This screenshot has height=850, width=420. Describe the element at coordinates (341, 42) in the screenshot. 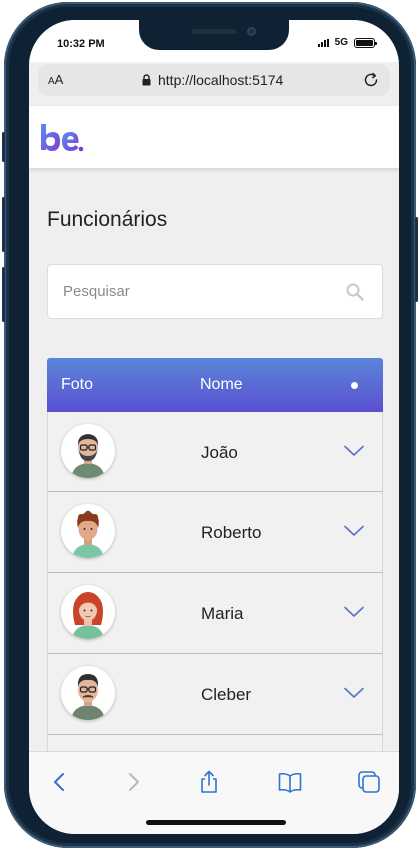

I see `network-type: 5G` at that location.